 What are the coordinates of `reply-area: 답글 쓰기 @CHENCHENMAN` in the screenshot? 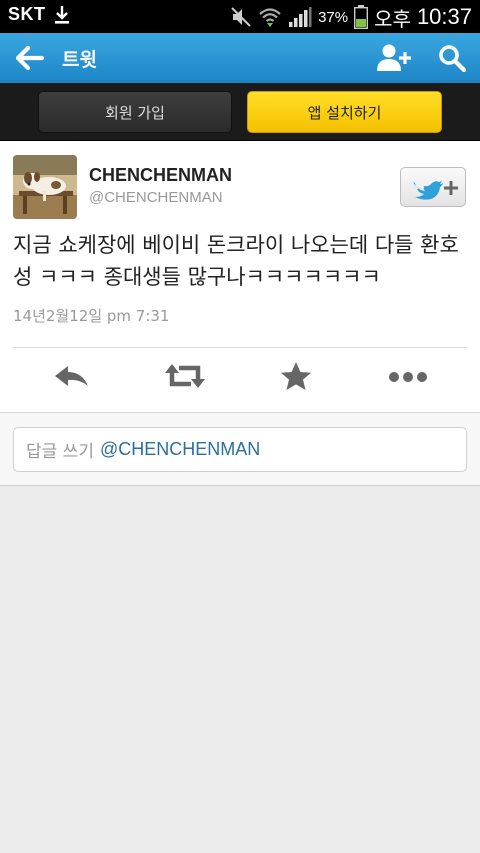 It's located at (240, 449).